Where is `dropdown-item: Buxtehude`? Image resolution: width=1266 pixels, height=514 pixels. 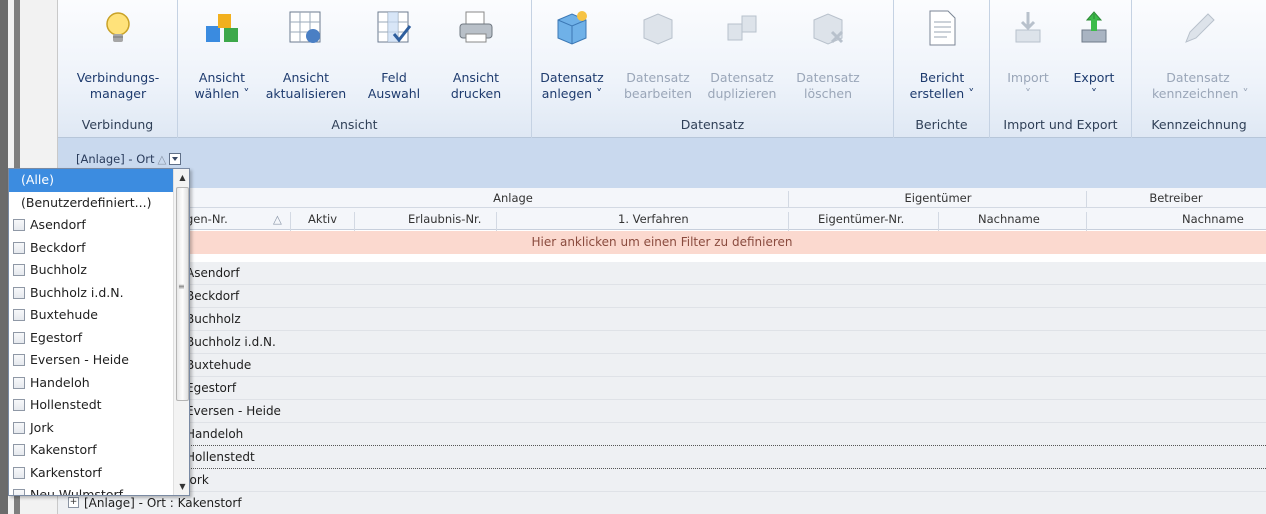
dropdown-item: Buxtehude is located at coordinates (91, 315).